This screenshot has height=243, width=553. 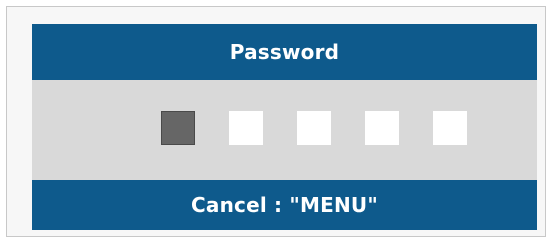 I want to click on dialog-title: Password, so click(x=284, y=52).